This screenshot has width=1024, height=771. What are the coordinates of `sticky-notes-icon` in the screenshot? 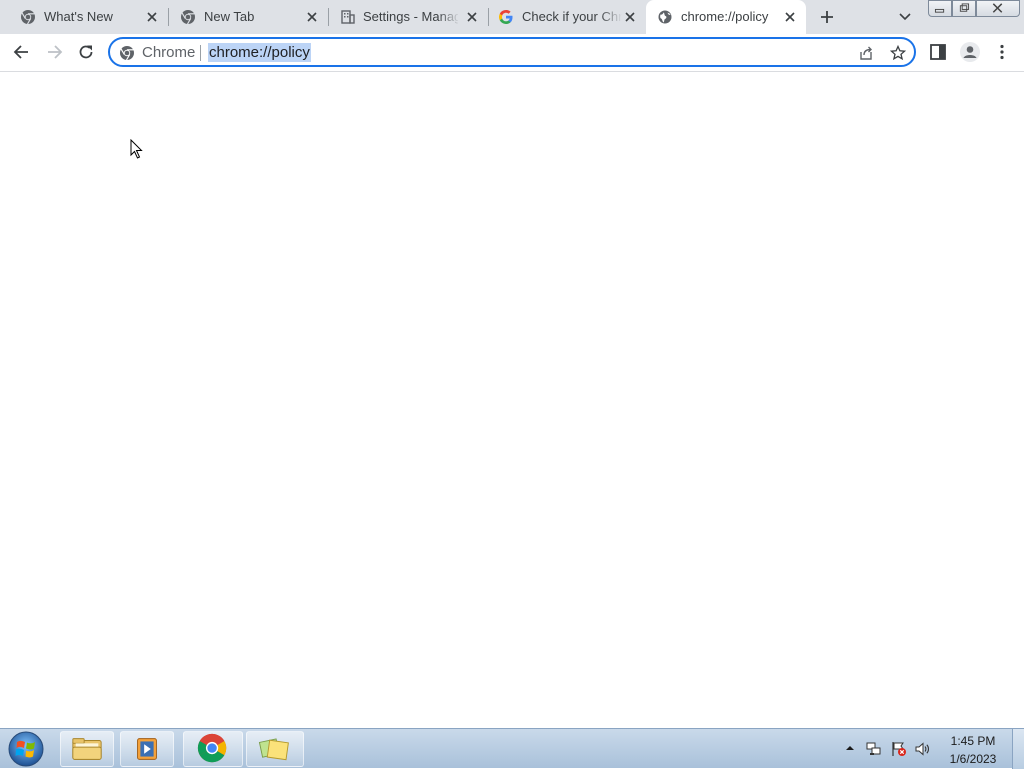 It's located at (273, 749).